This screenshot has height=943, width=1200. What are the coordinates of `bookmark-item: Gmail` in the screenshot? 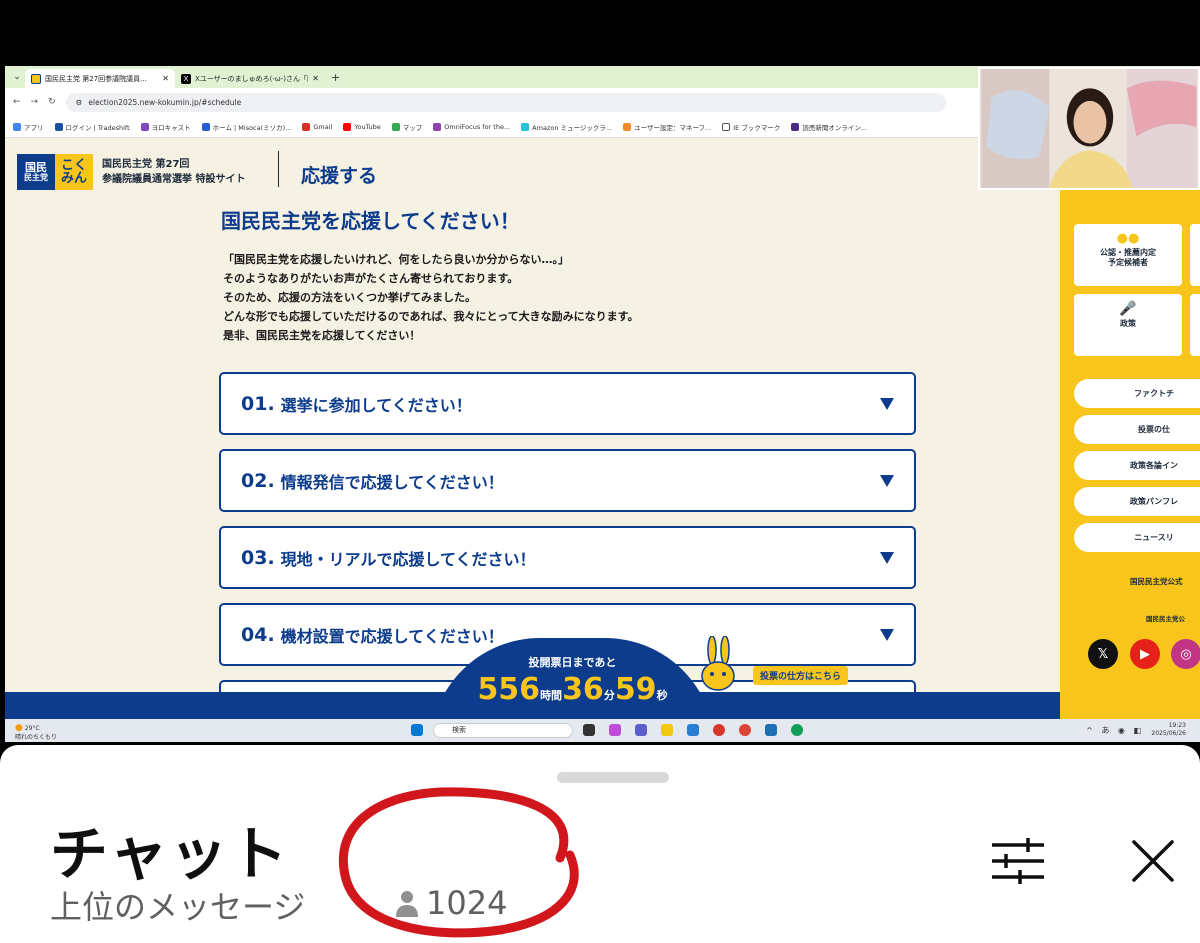 It's located at (317, 126).